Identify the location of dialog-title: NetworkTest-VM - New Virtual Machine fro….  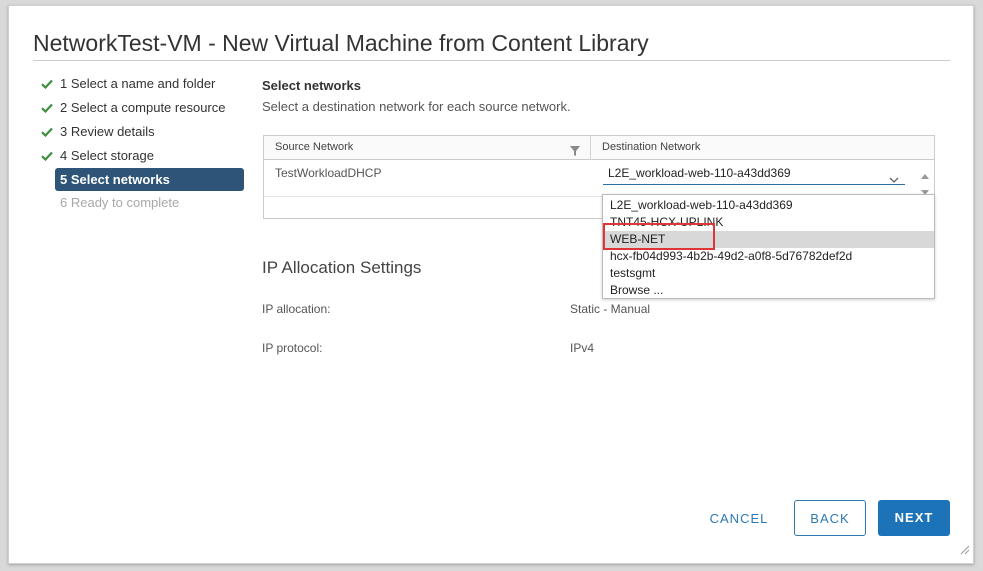
(341, 43).